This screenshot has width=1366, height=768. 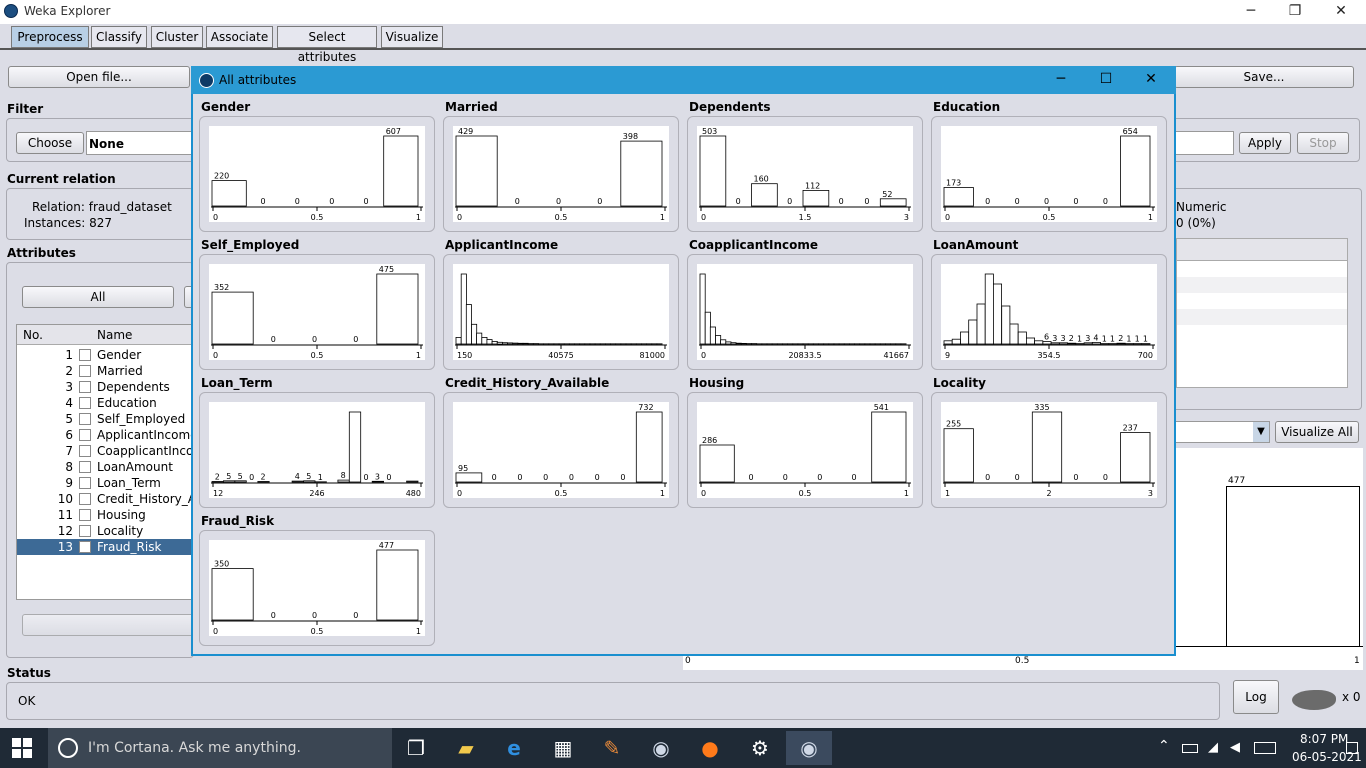 What do you see at coordinates (1251, 12) in the screenshot?
I see `minimize-button: ─` at bounding box center [1251, 12].